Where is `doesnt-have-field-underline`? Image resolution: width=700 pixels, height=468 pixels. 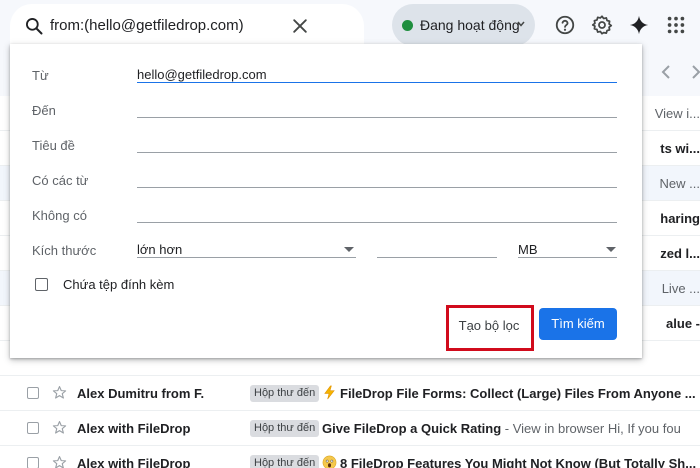
doesnt-have-field-underline is located at coordinates (377, 222).